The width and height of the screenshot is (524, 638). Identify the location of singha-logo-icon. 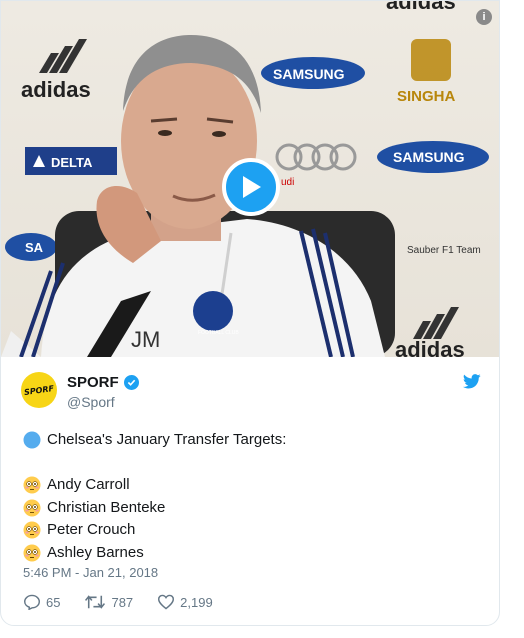
(431, 60).